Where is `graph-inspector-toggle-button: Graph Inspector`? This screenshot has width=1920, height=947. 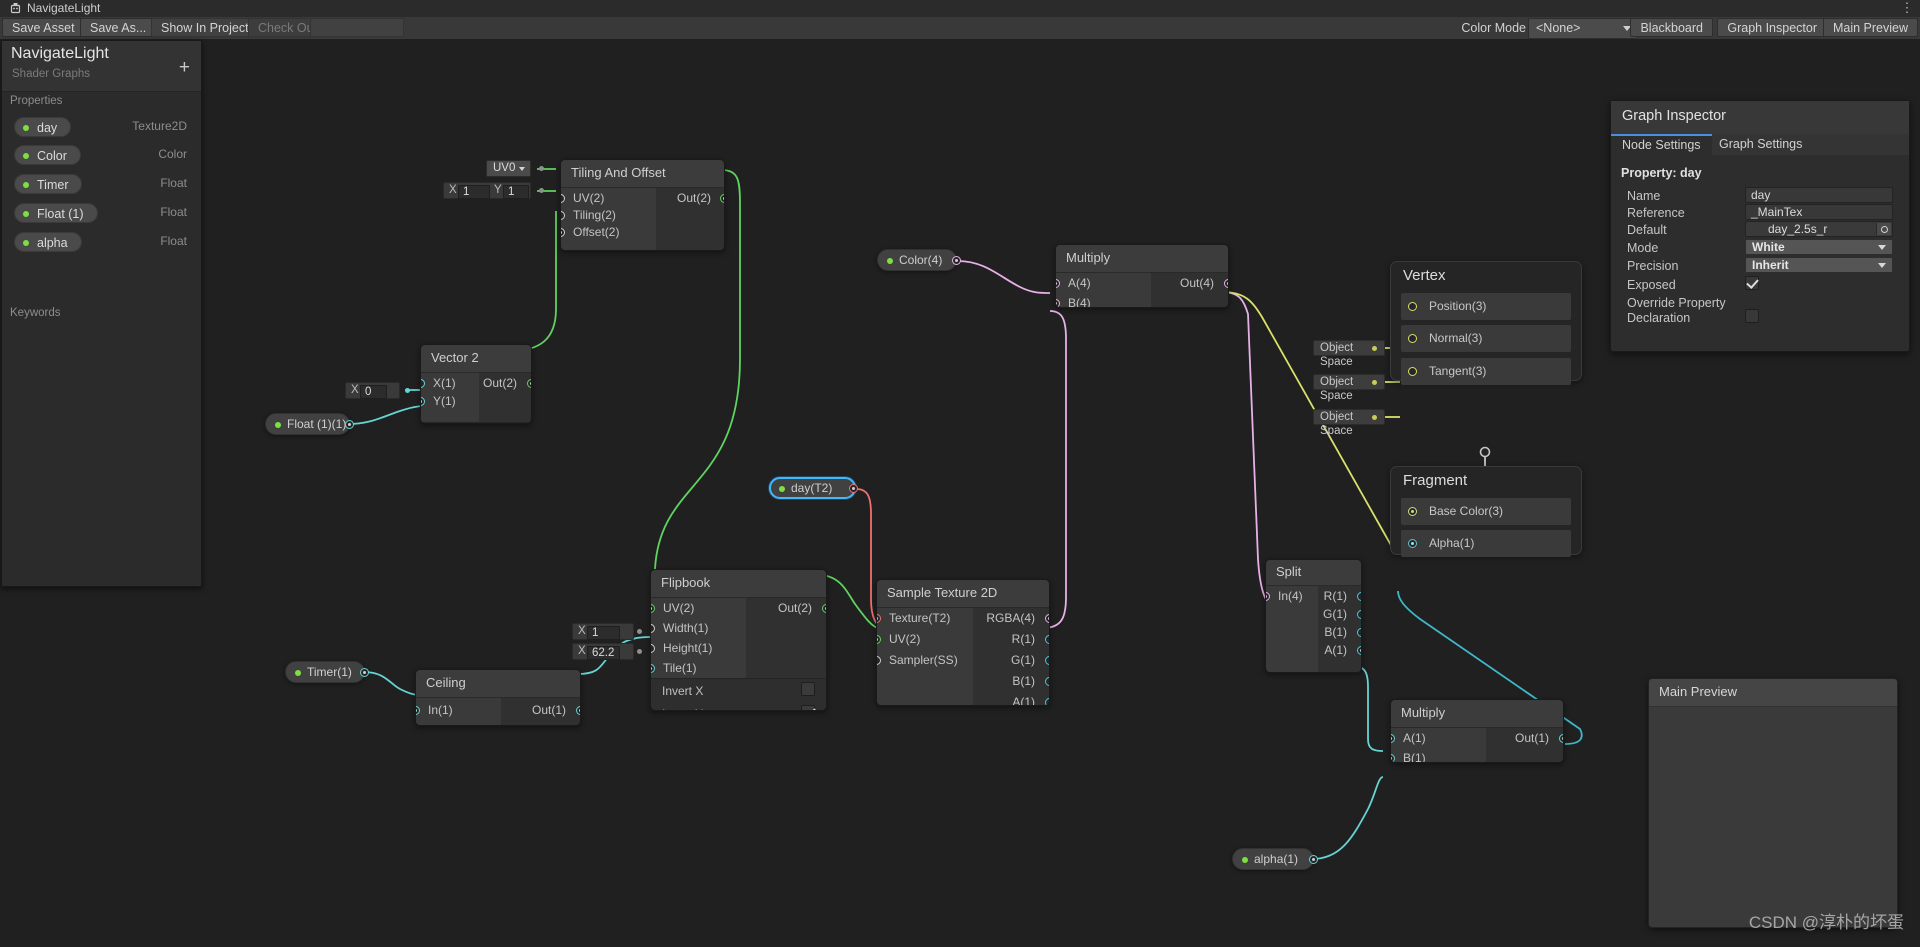
graph-inspector-toggle-button: Graph Inspector is located at coordinates (1772, 27).